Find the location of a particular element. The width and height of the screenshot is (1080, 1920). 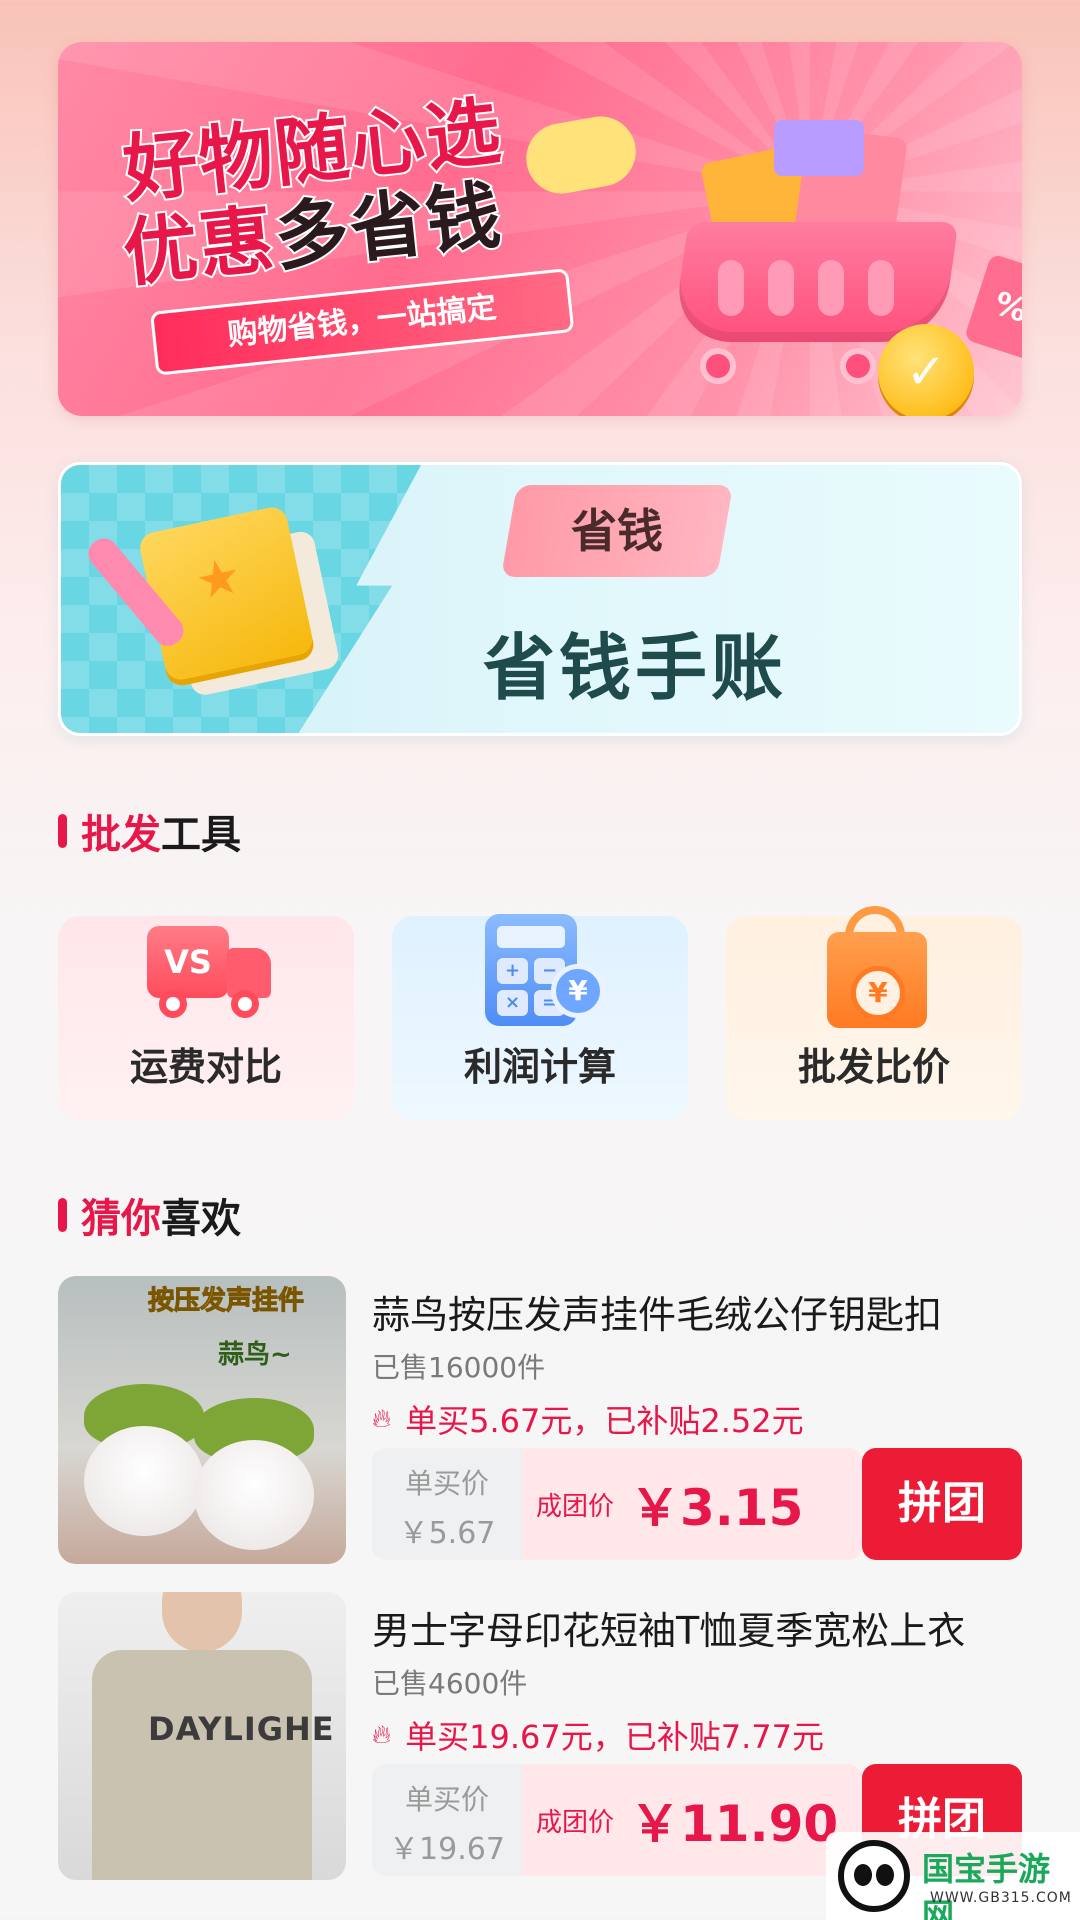

product-sold-count: 已售4600件 is located at coordinates (450, 1683).